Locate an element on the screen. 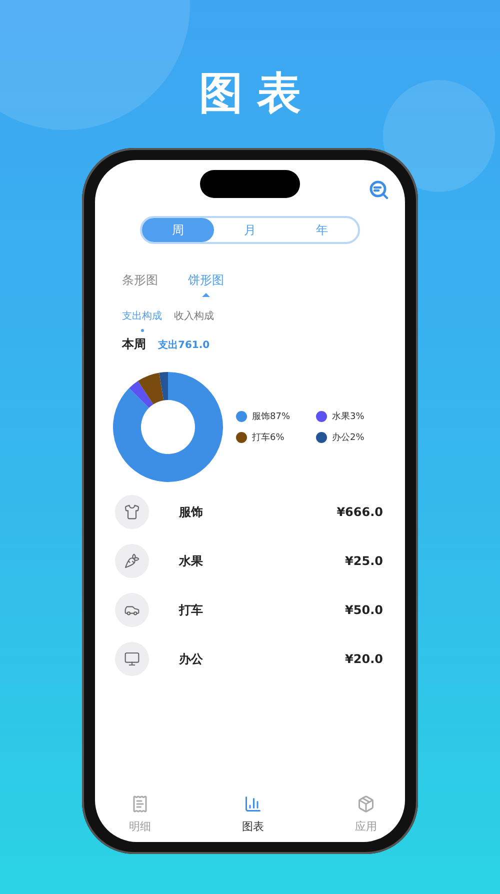  caret-icon is located at coordinates (206, 295).